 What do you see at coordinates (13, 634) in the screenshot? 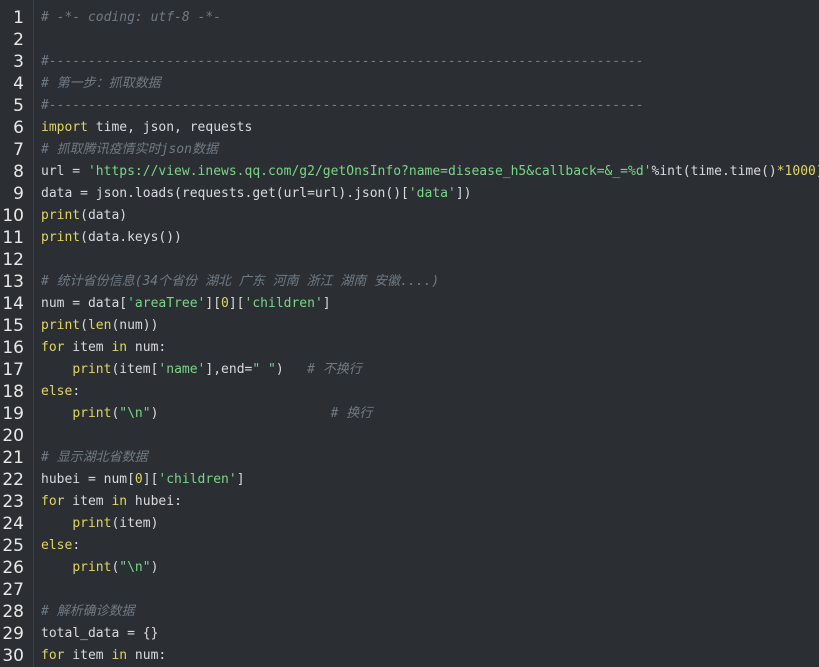
I see `line-number: 29` at bounding box center [13, 634].